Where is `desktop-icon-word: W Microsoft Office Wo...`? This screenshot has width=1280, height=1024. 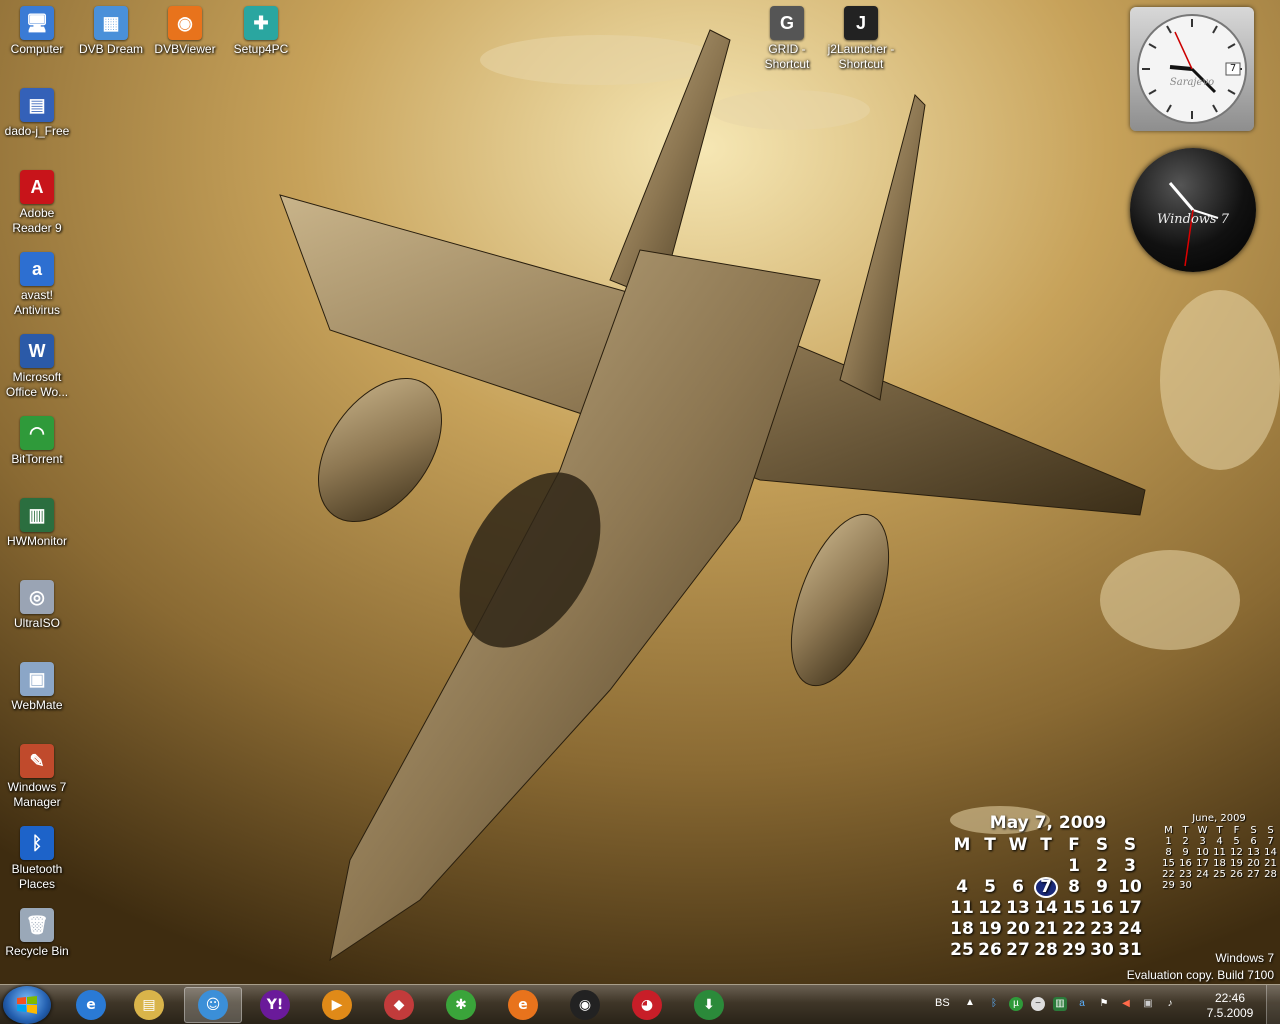
desktop-icon-word: W Microsoft Office Wo... is located at coordinates (37, 367).